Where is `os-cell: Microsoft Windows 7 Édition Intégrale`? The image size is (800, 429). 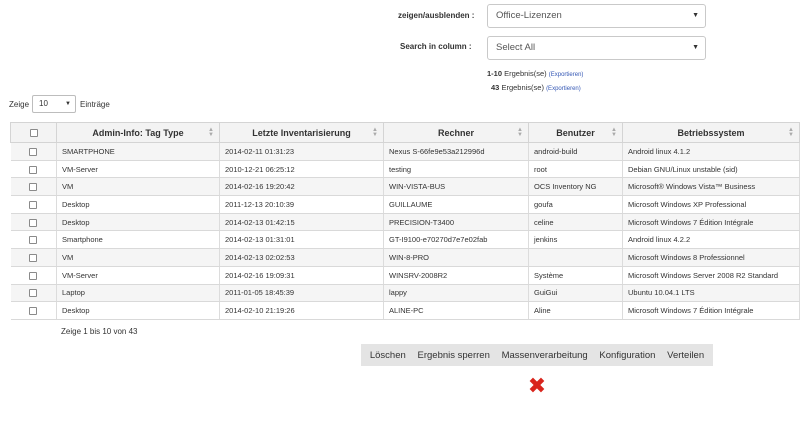
os-cell: Microsoft Windows 7 Édition Intégrale is located at coordinates (711, 222).